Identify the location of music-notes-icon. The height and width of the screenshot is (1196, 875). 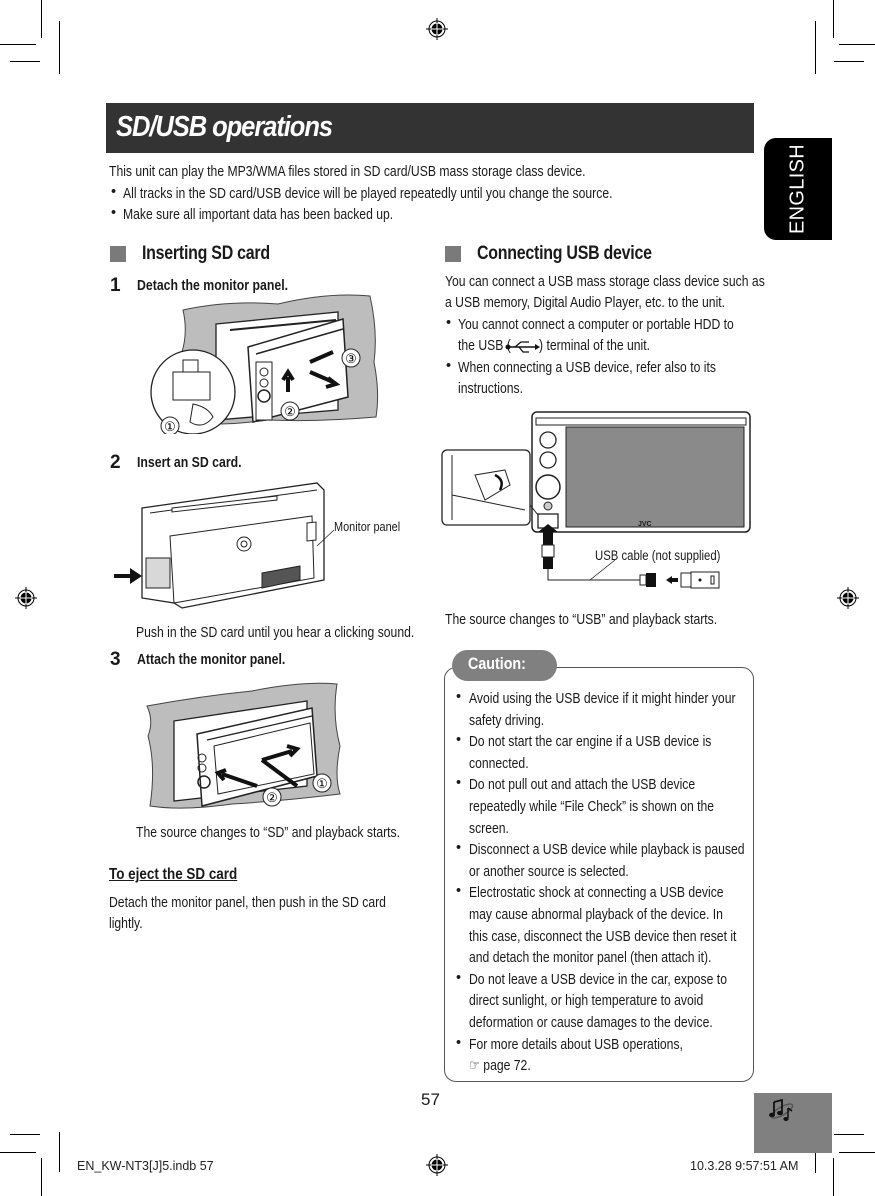
(781, 1109).